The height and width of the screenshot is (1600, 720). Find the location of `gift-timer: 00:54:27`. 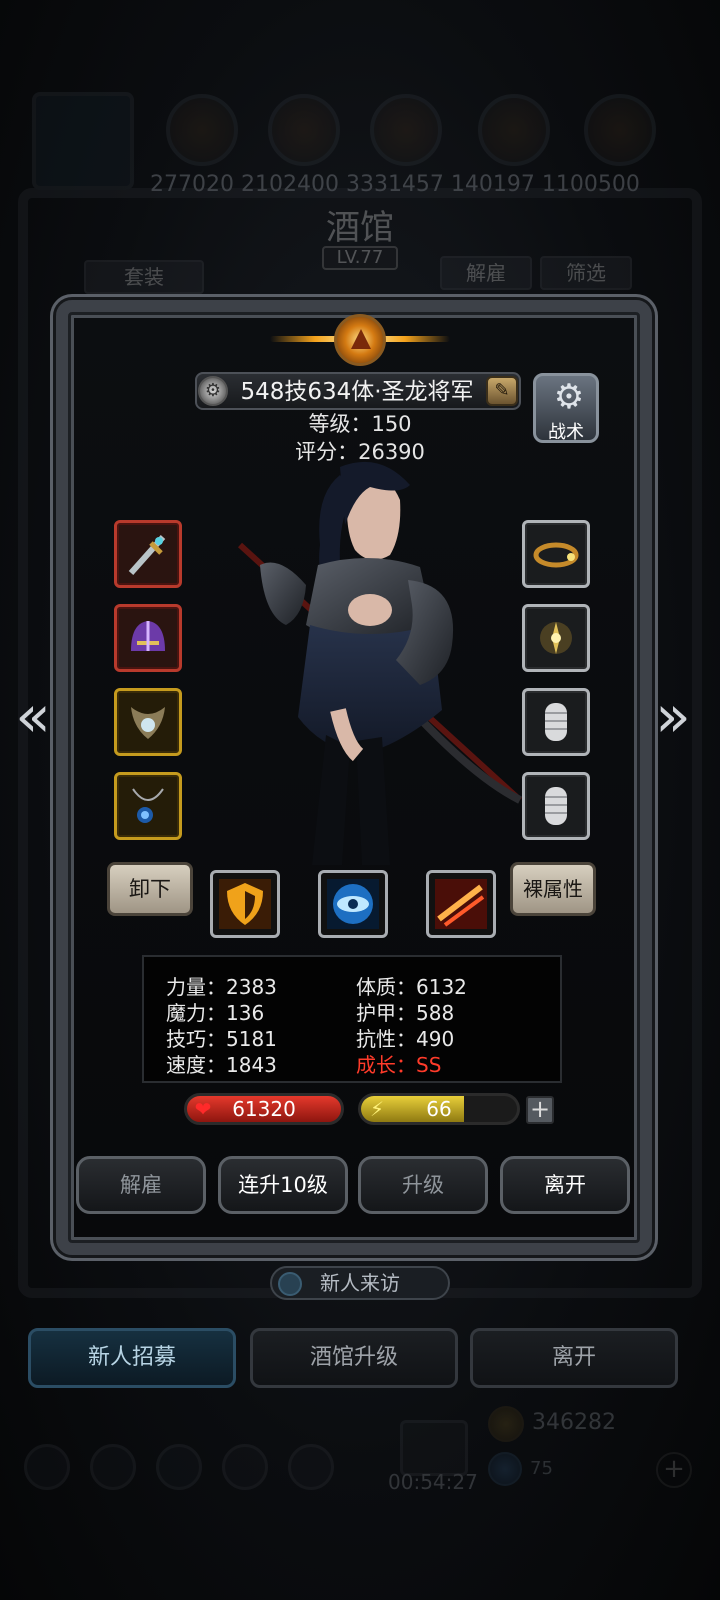

gift-timer: 00:54:27 is located at coordinates (433, 1482).